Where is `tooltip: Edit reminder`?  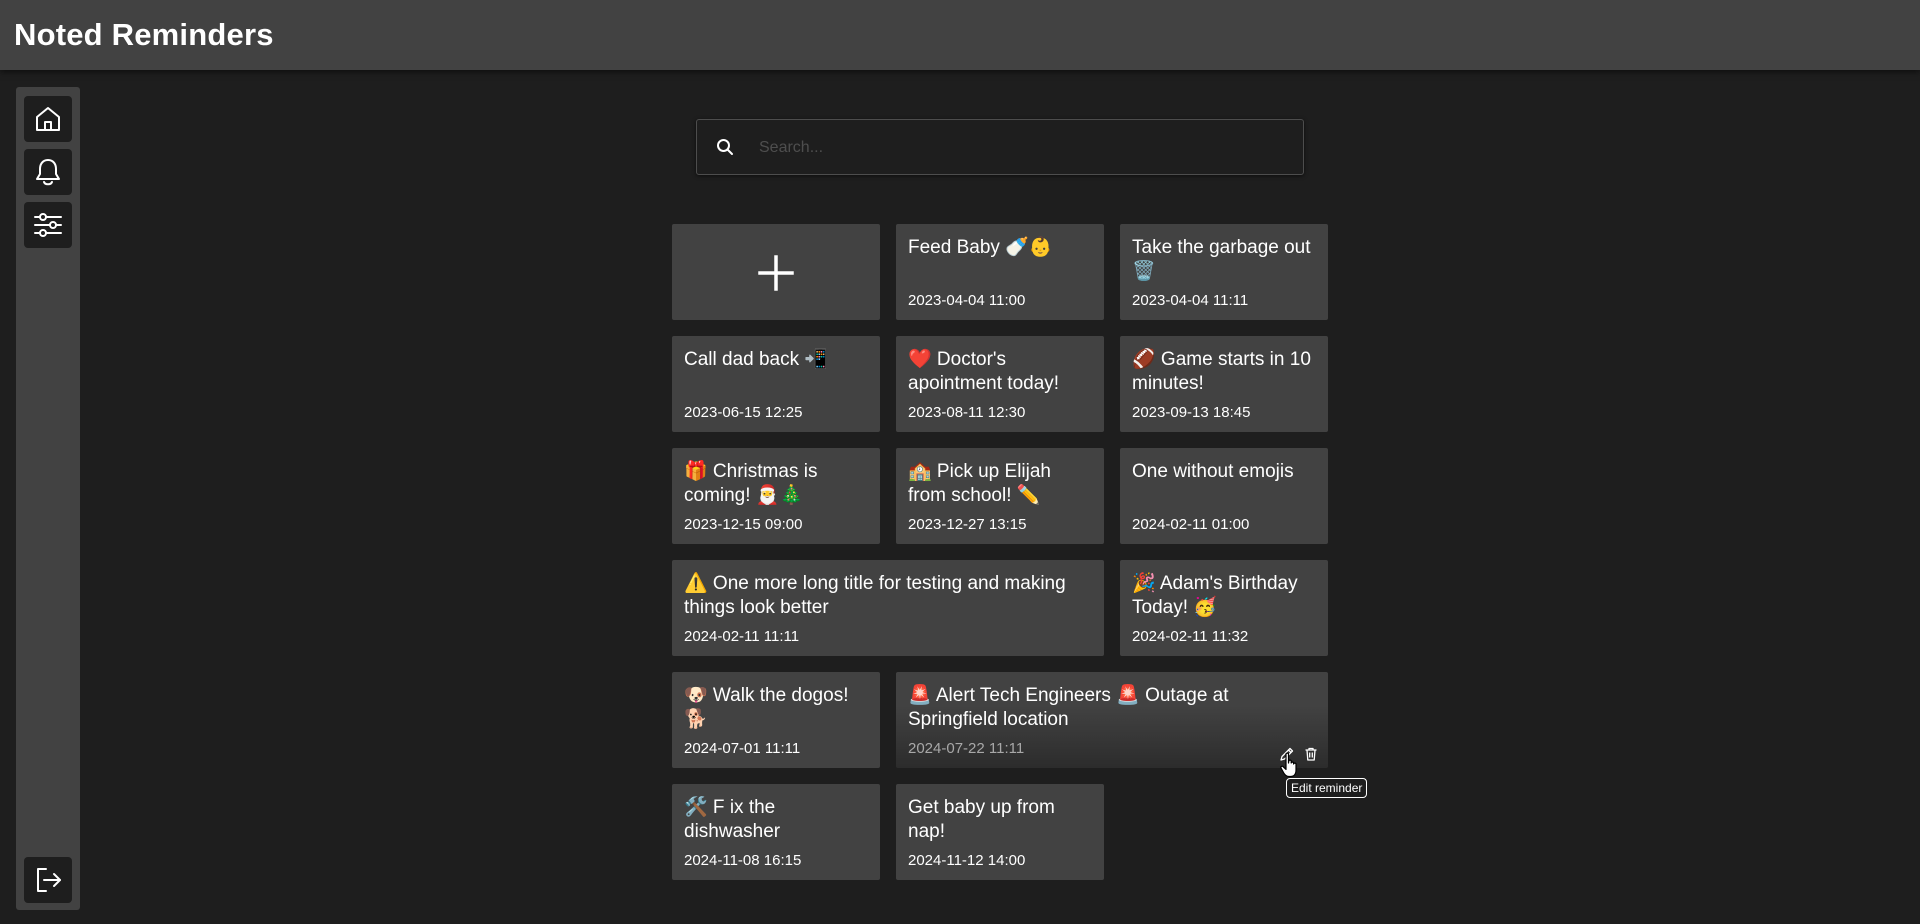
tooltip: Edit reminder is located at coordinates (1327, 788).